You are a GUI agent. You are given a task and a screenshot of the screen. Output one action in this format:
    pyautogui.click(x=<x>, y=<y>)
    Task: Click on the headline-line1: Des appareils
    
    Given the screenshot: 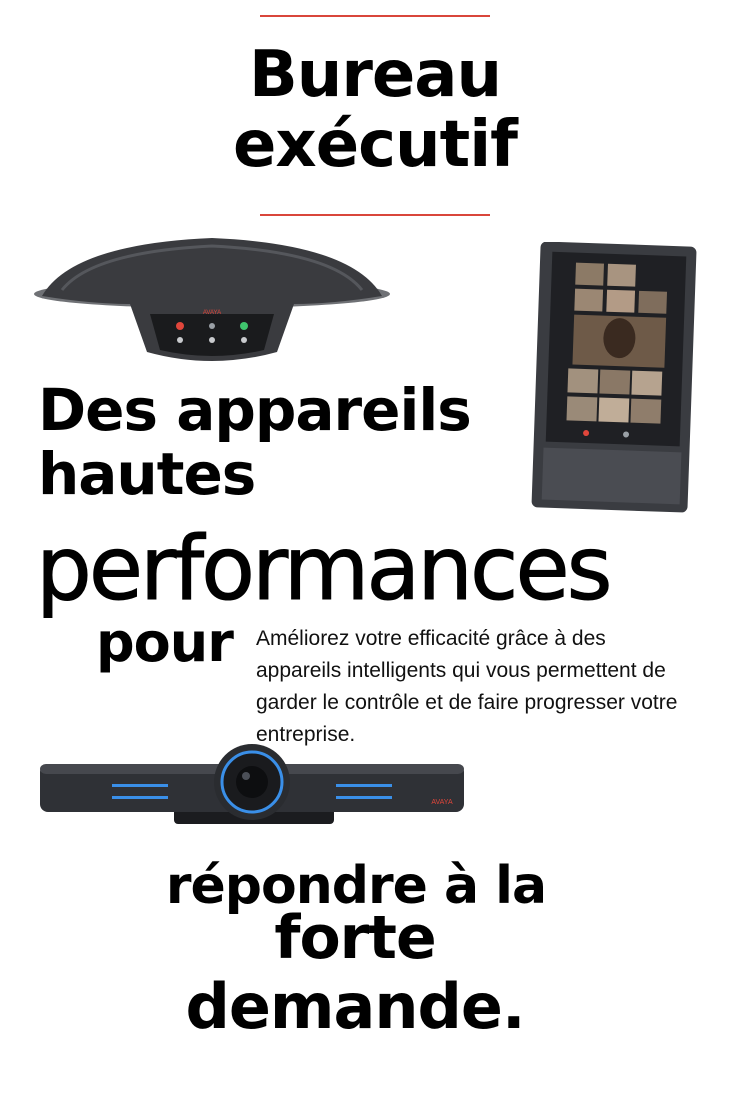 What is the action you would take?
    pyautogui.click(x=255, y=410)
    